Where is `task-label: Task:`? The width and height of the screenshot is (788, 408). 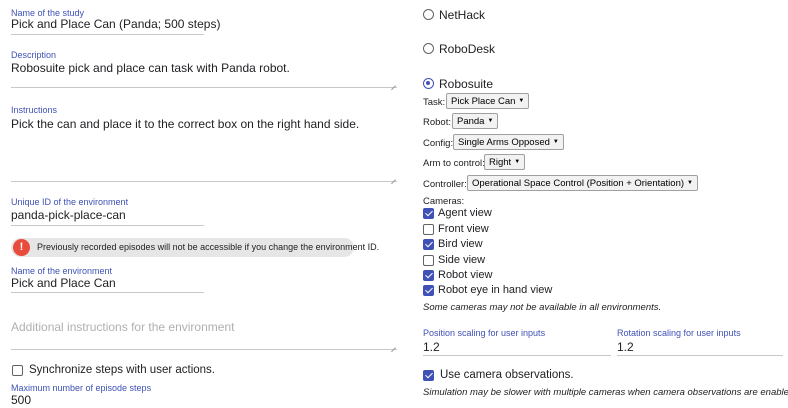
task-label: Task: is located at coordinates (434, 102).